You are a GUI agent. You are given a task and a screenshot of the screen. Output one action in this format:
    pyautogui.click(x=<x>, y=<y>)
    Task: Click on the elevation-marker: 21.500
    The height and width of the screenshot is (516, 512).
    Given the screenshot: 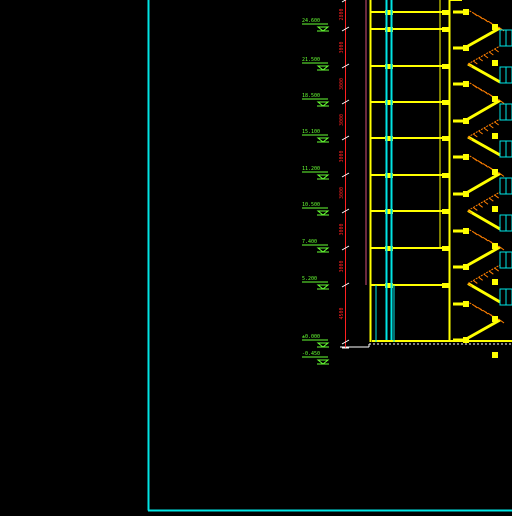 What is the action you would take?
    pyautogui.click(x=316, y=64)
    